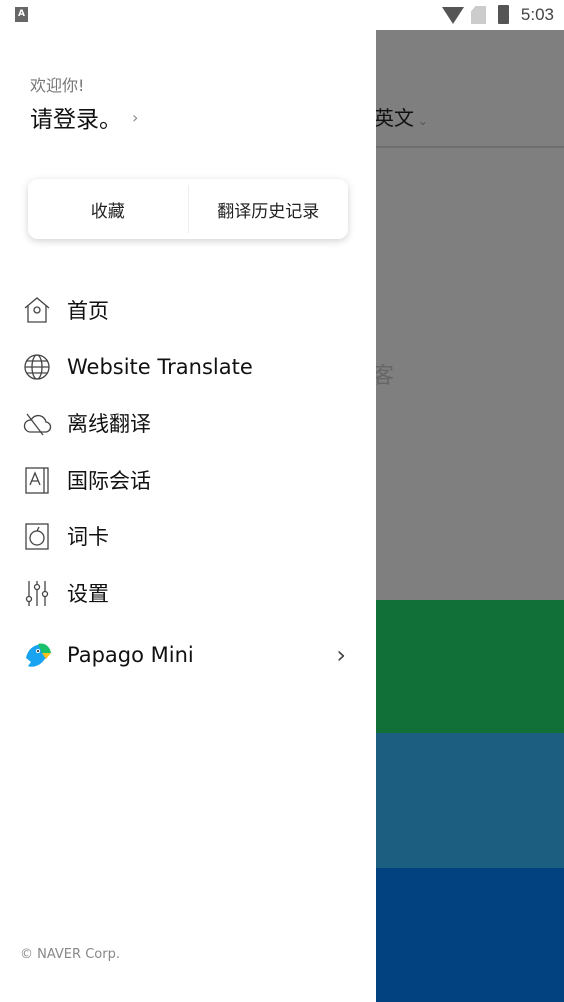  What do you see at coordinates (37, 367) in the screenshot?
I see `globe-icon` at bounding box center [37, 367].